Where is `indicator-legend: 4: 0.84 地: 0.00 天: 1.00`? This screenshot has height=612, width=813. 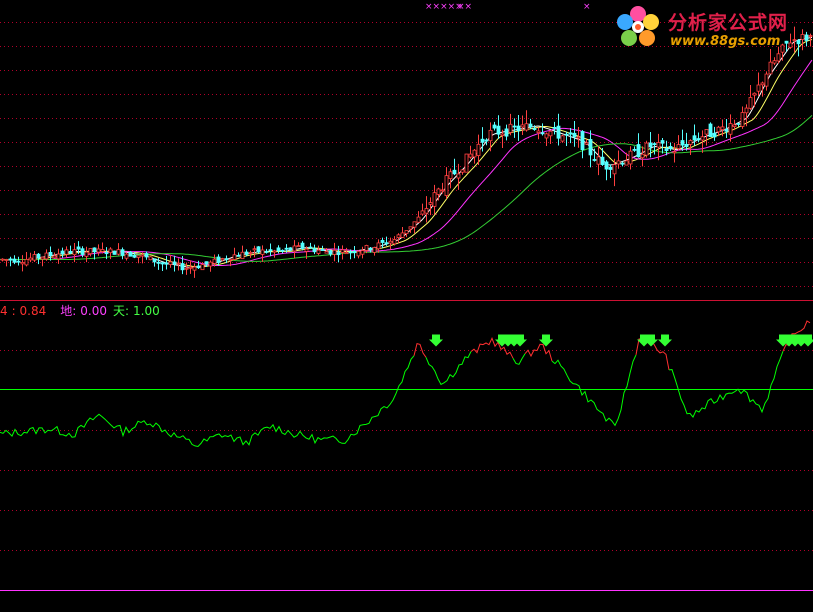 indicator-legend: 4: 0.84 地: 0.00 天: 1.00 is located at coordinates (82, 310).